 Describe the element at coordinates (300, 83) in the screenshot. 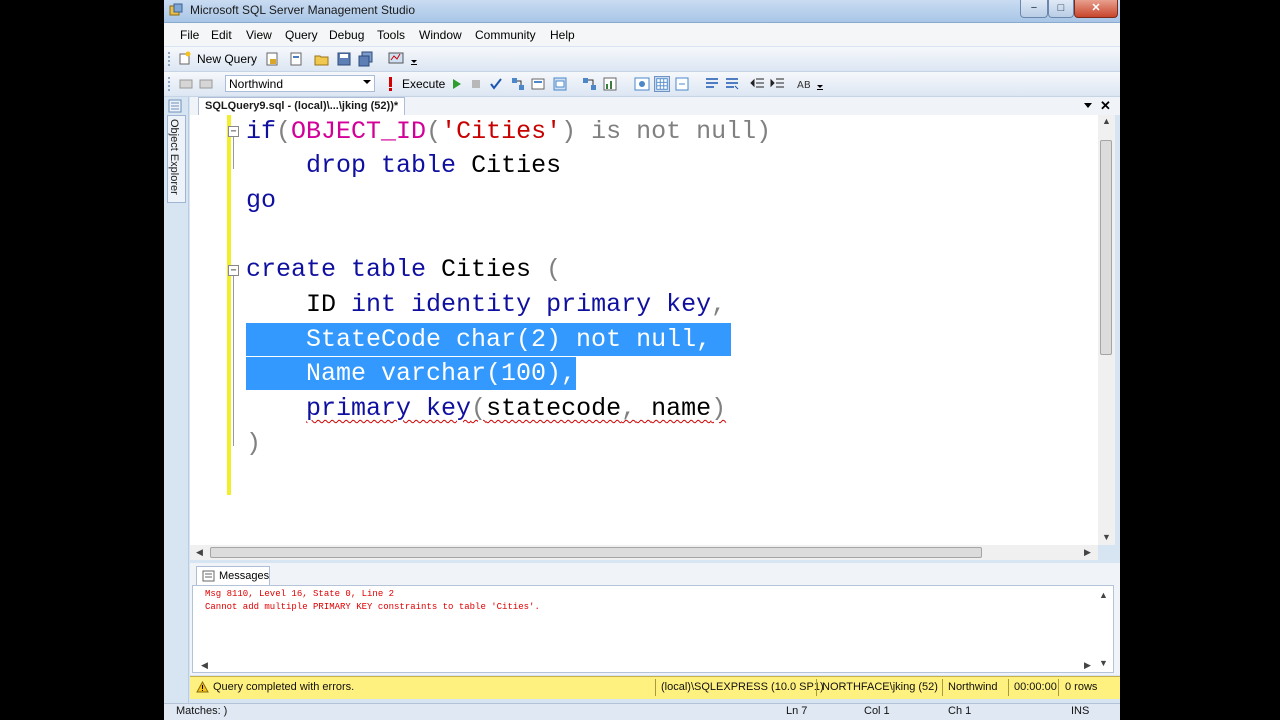

I see `available-databases-dropdown: Northwind` at that location.